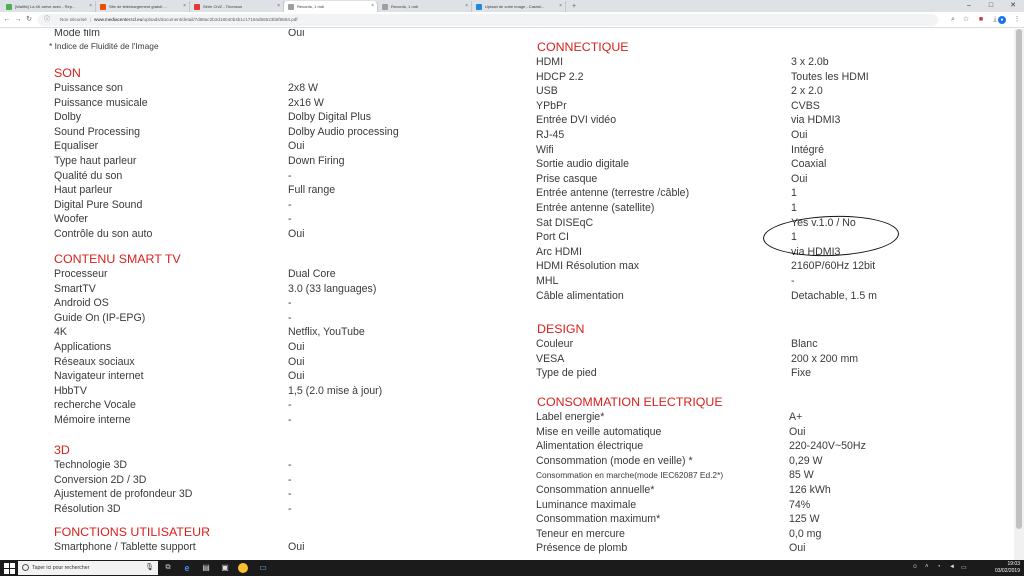 The height and width of the screenshot is (576, 1024). Describe the element at coordinates (25, 567) in the screenshot. I see `search-icon` at that location.